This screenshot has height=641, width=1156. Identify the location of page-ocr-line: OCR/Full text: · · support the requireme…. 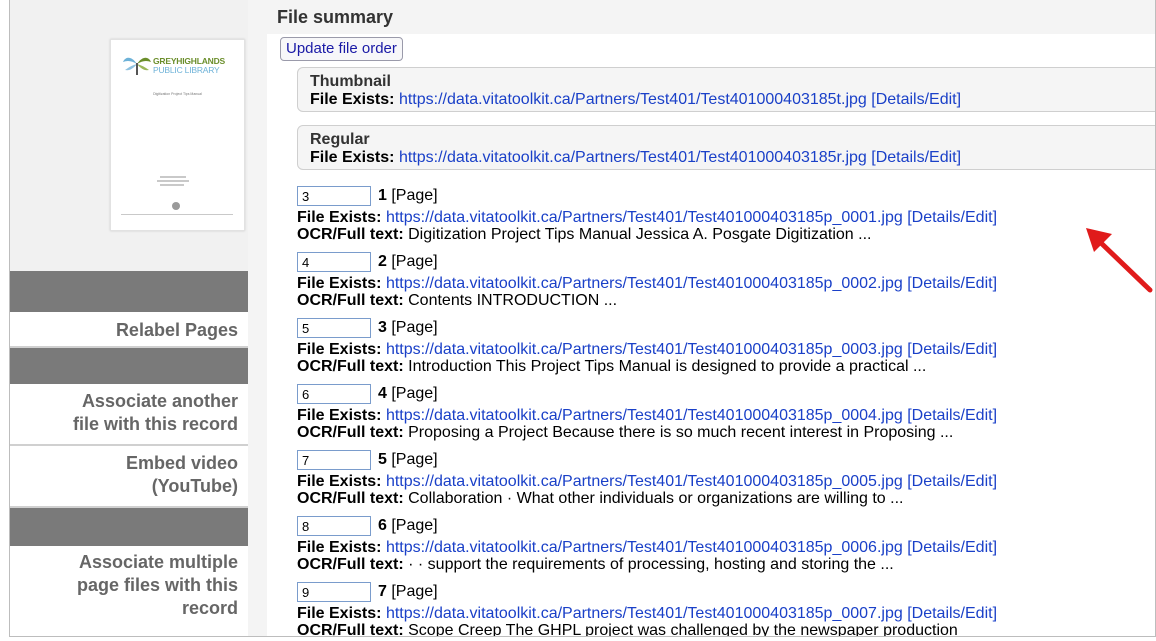
(726, 564).